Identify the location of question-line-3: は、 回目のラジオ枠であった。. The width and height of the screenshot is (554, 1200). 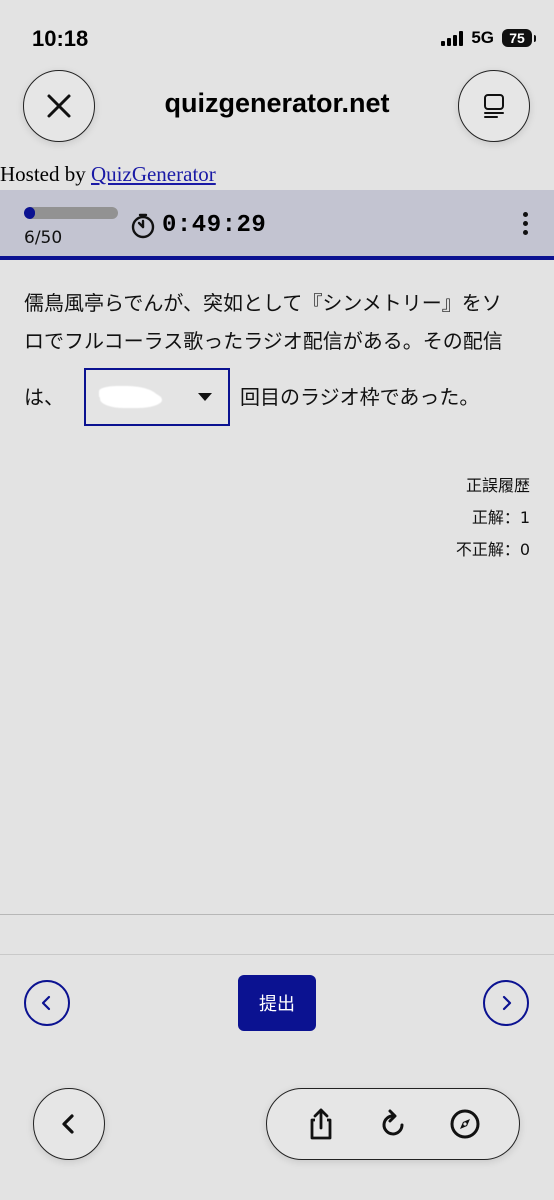
(277, 397).